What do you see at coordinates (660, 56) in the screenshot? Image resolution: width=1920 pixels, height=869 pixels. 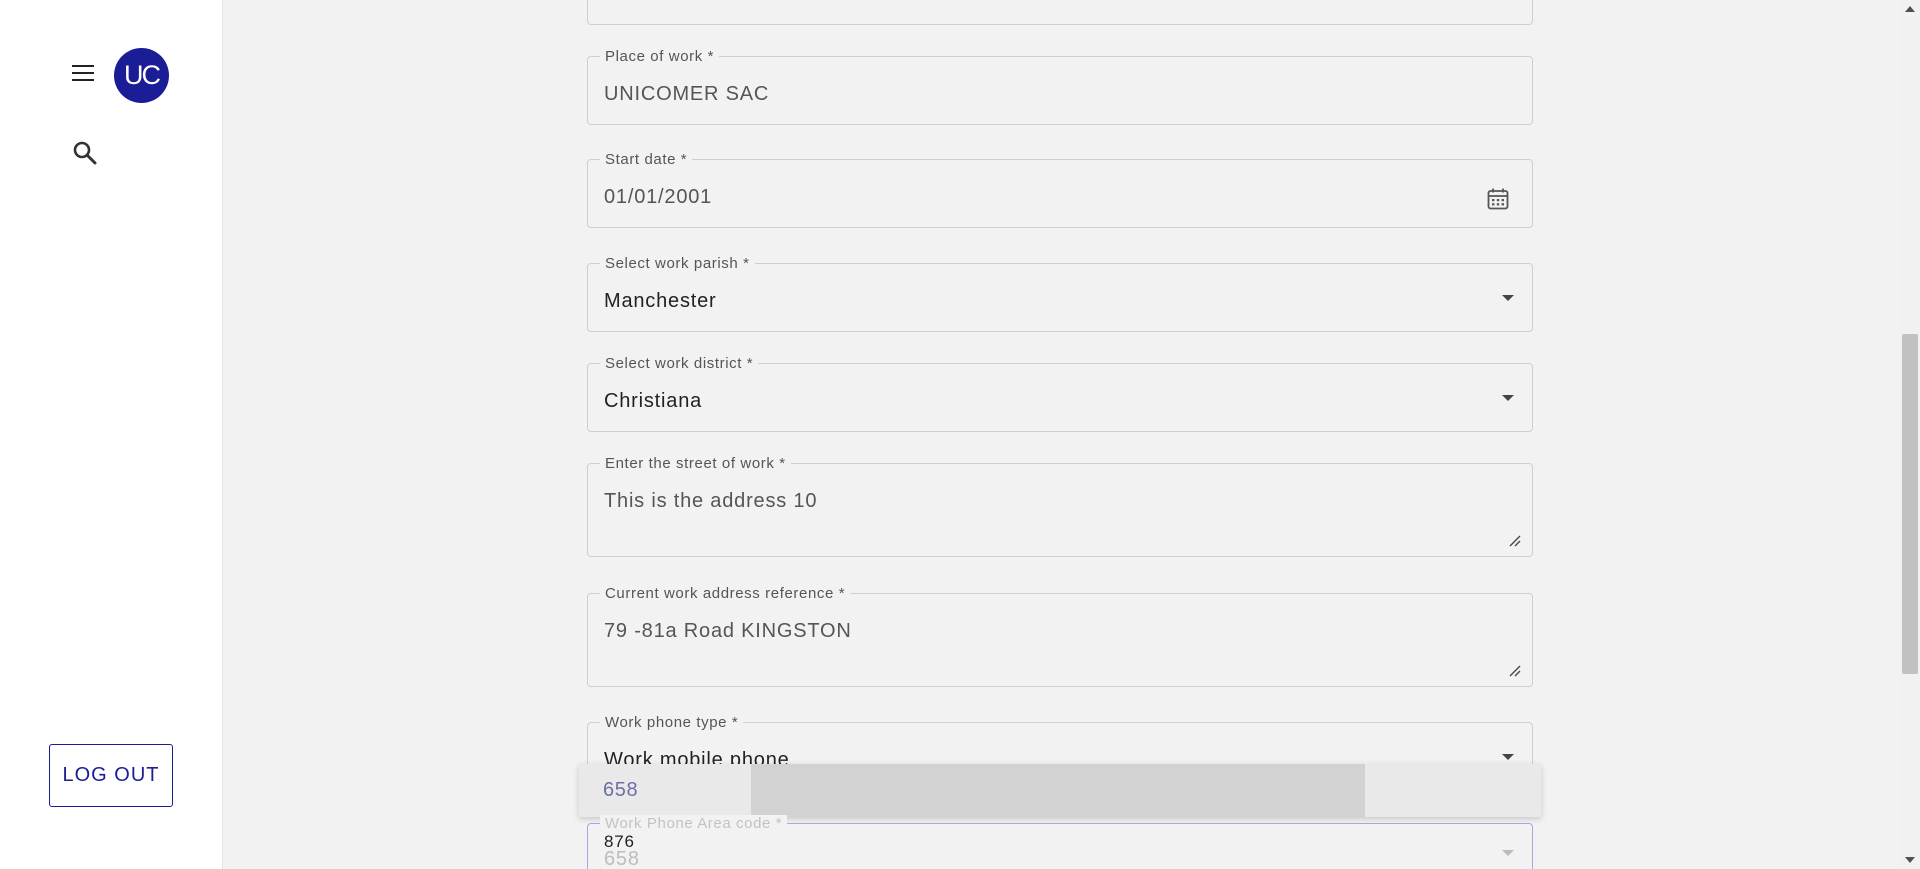 I see `place-of-work-label: Place of work *` at bounding box center [660, 56].